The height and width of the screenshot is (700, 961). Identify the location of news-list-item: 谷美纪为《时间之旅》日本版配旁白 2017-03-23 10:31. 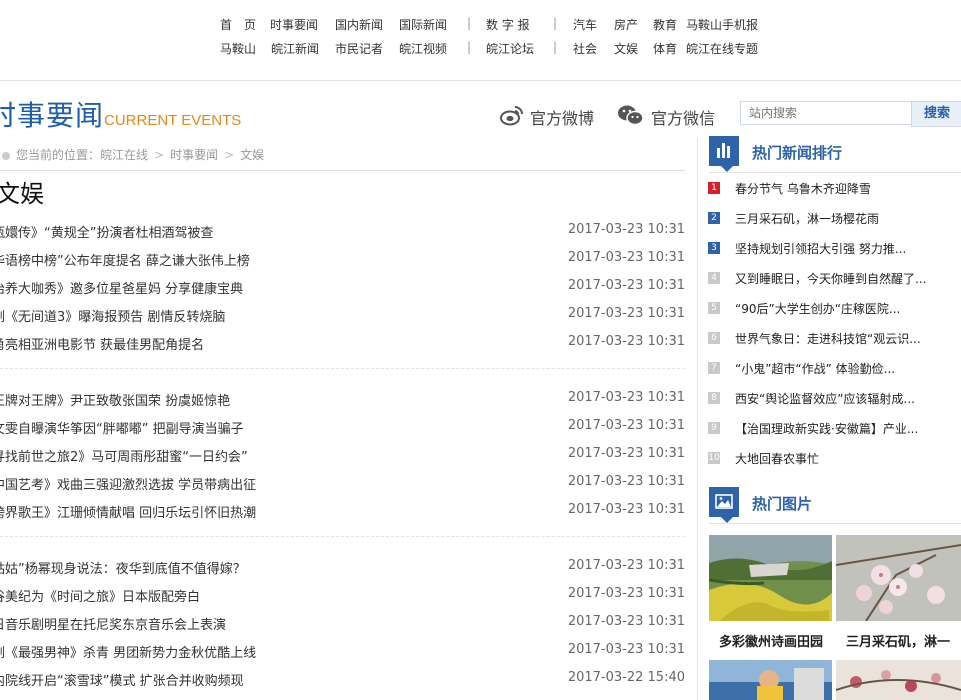
(342, 594).